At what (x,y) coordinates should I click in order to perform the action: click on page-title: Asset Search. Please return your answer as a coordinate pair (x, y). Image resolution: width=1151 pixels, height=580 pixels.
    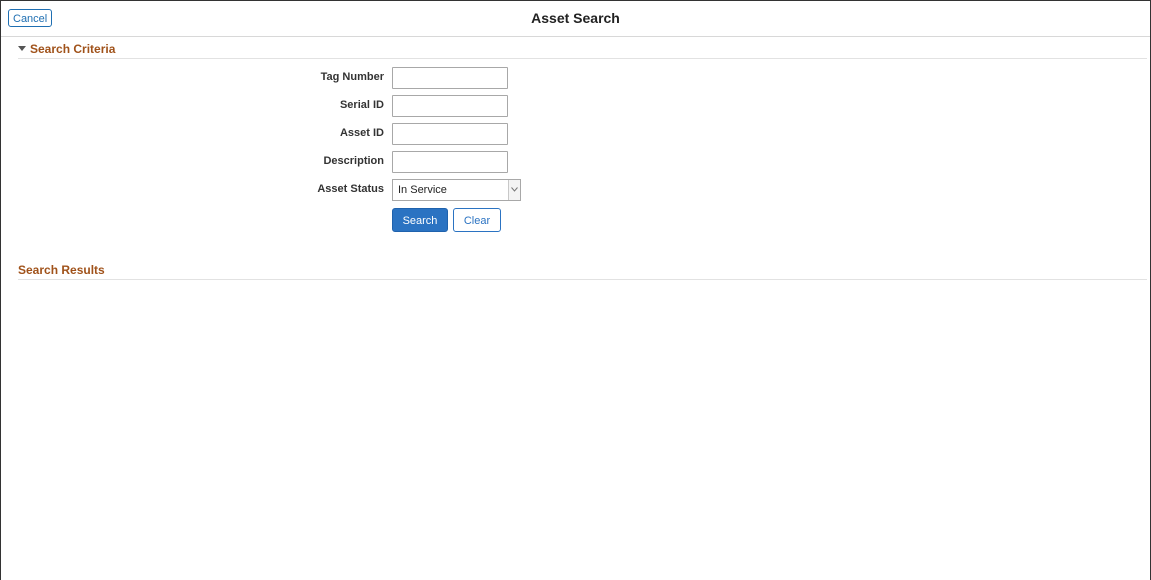
    Looking at the image, I should click on (575, 18).